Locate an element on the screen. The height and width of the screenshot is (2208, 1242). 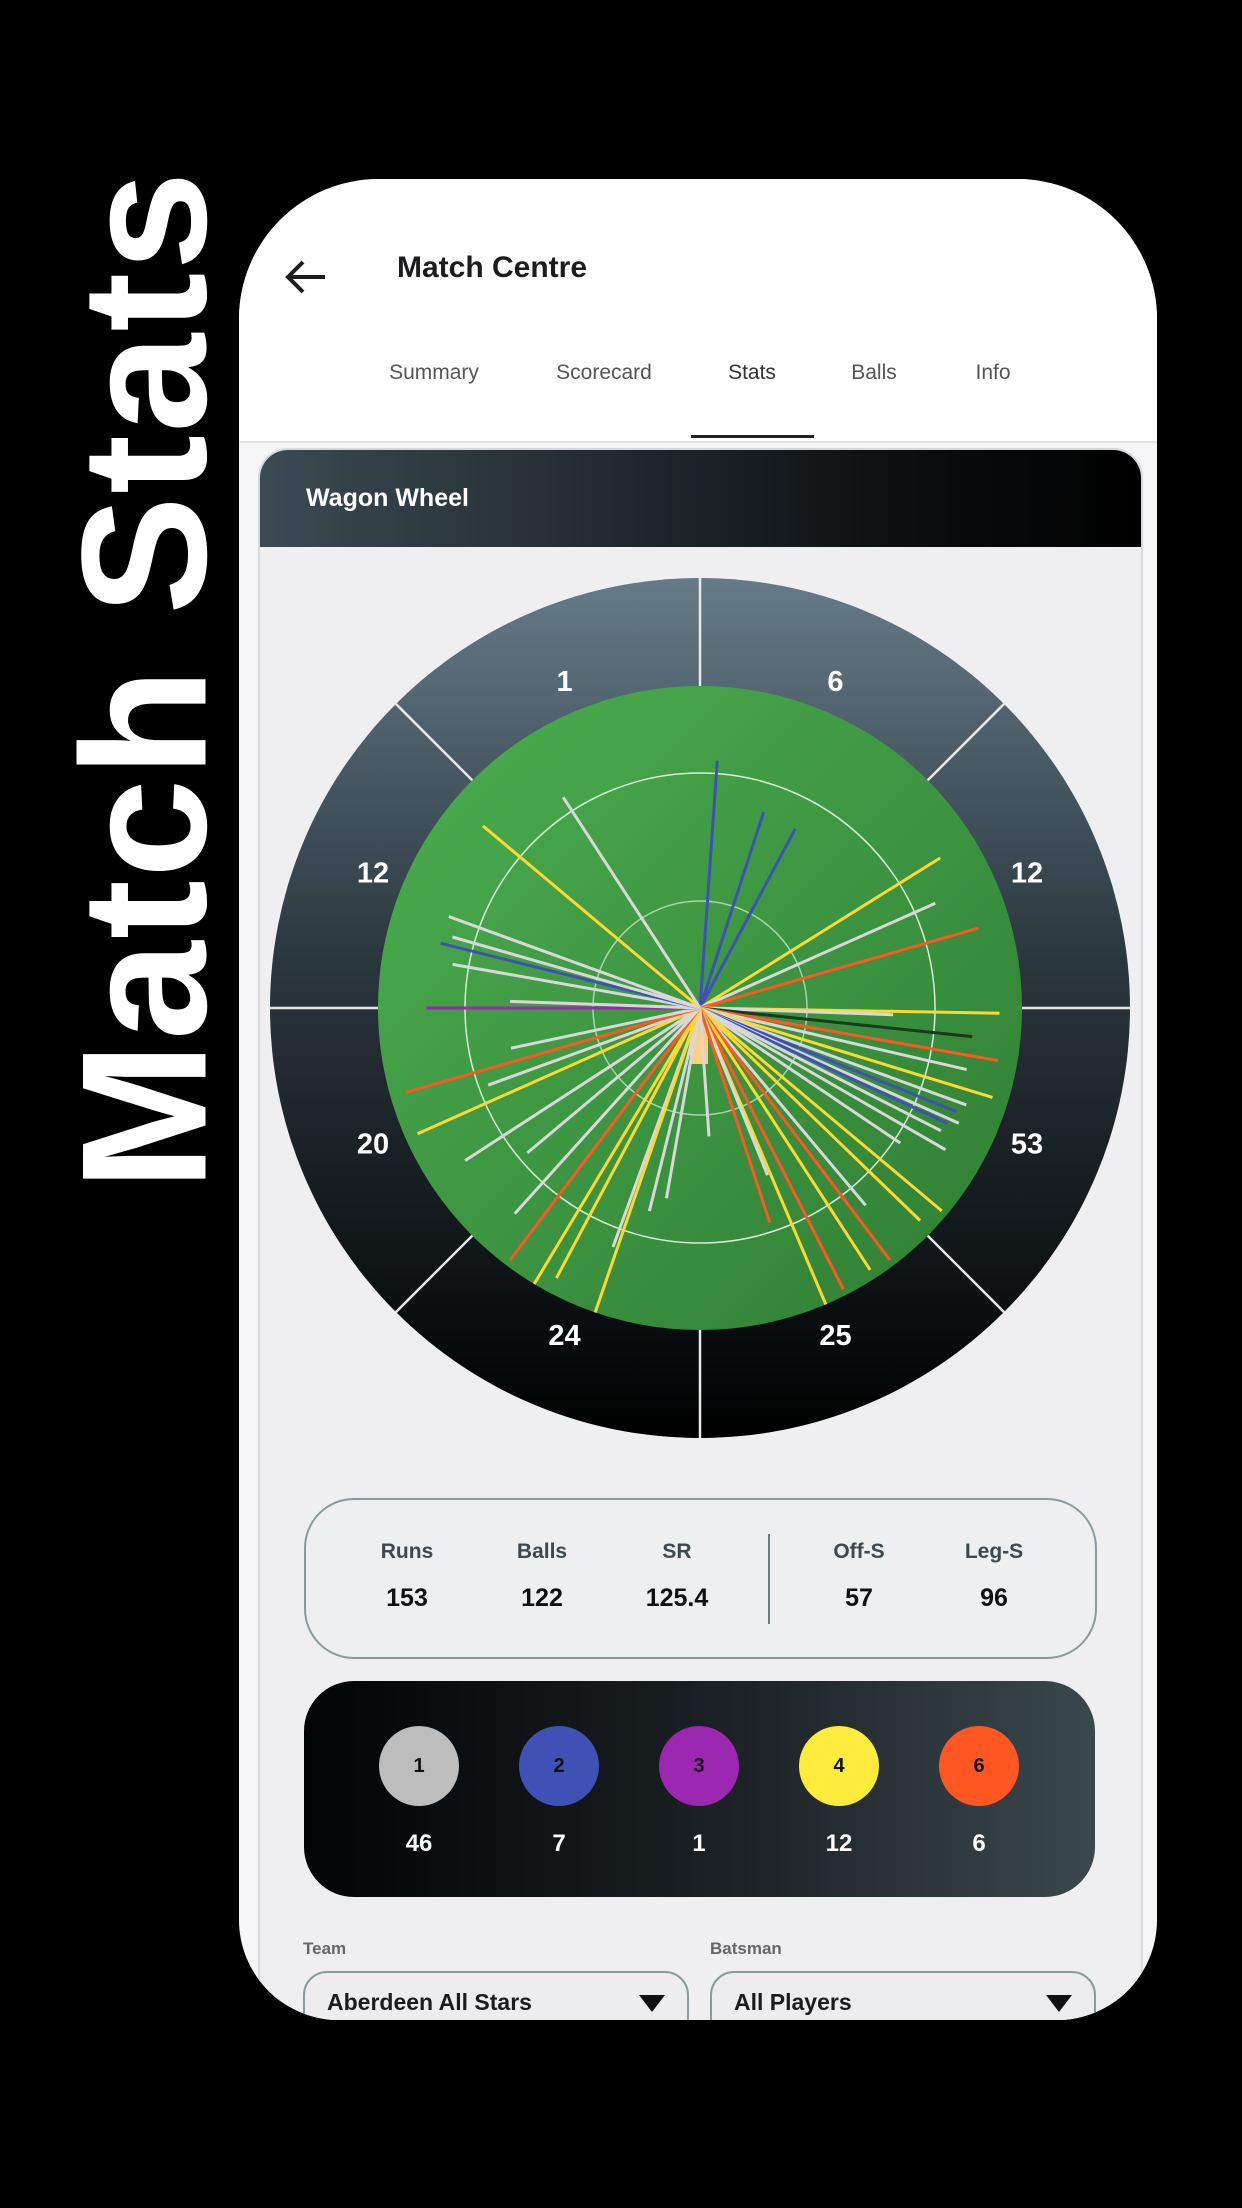
segment-runs-label: 1 is located at coordinates (564, 682).